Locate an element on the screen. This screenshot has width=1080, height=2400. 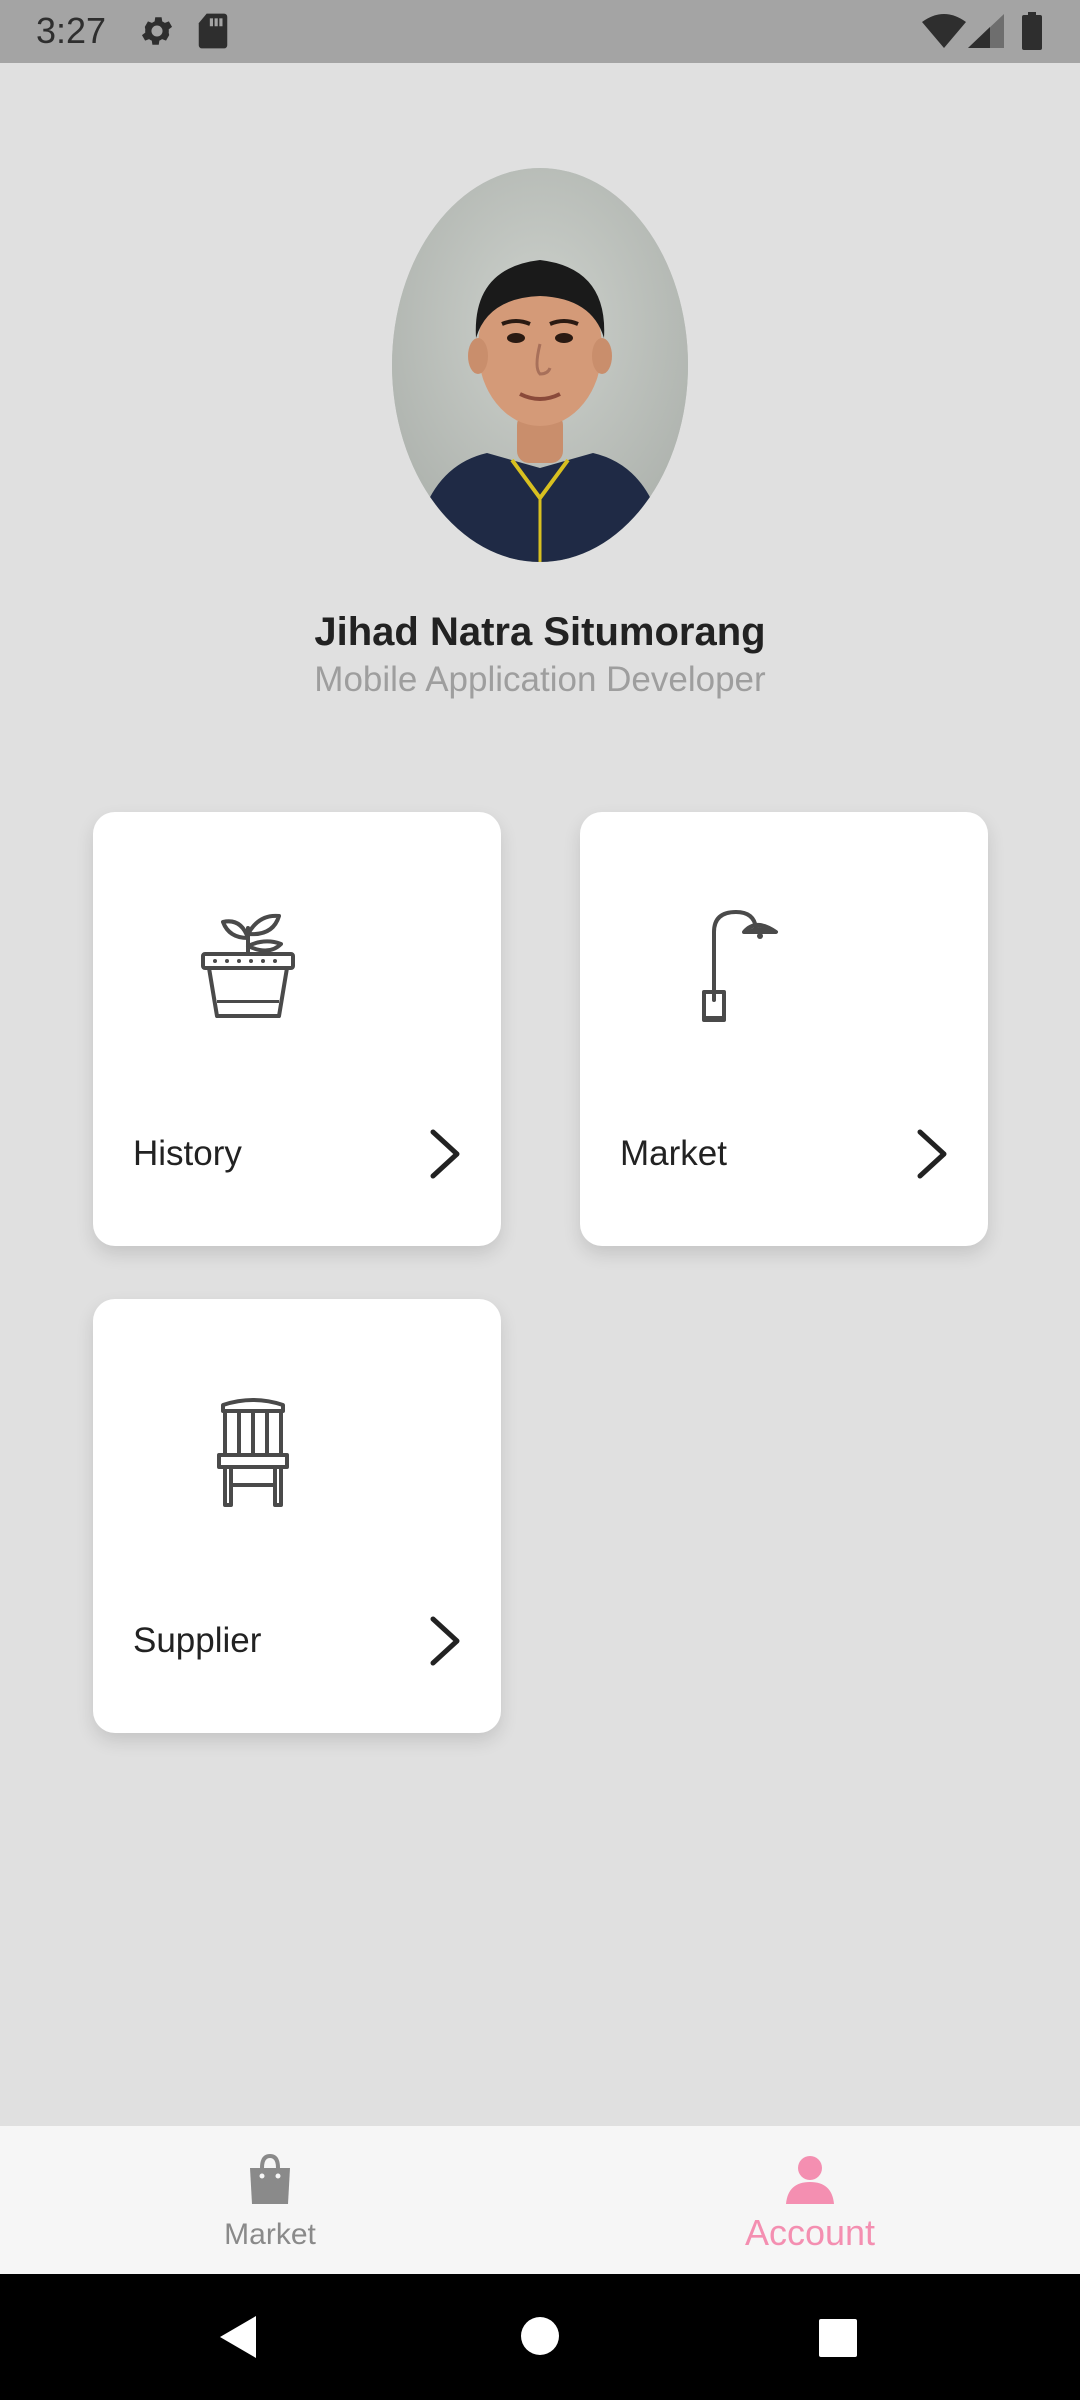
profile-name: Jihad Natra Situmorang is located at coordinates (540, 632).